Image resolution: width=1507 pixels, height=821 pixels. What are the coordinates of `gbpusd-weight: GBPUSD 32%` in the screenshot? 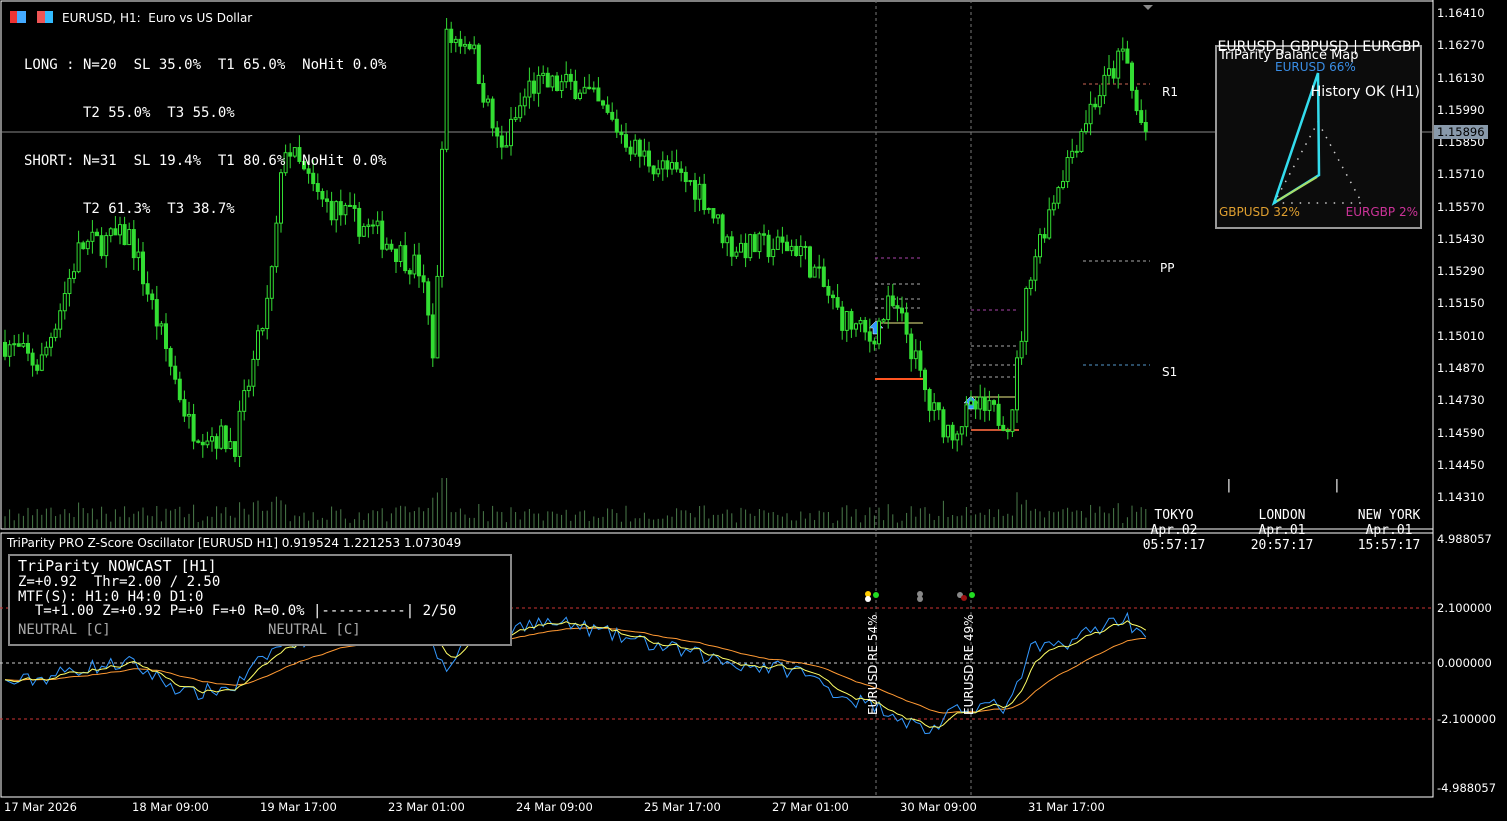 It's located at (1259, 212).